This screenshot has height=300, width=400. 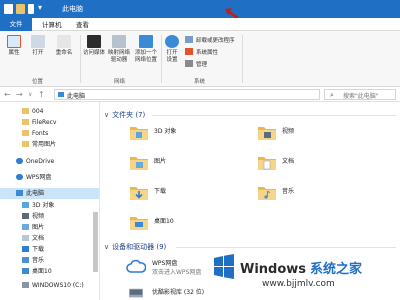 What do you see at coordinates (94, 46) in the screenshot?
I see `access-media-button: 访问媒体` at bounding box center [94, 46].